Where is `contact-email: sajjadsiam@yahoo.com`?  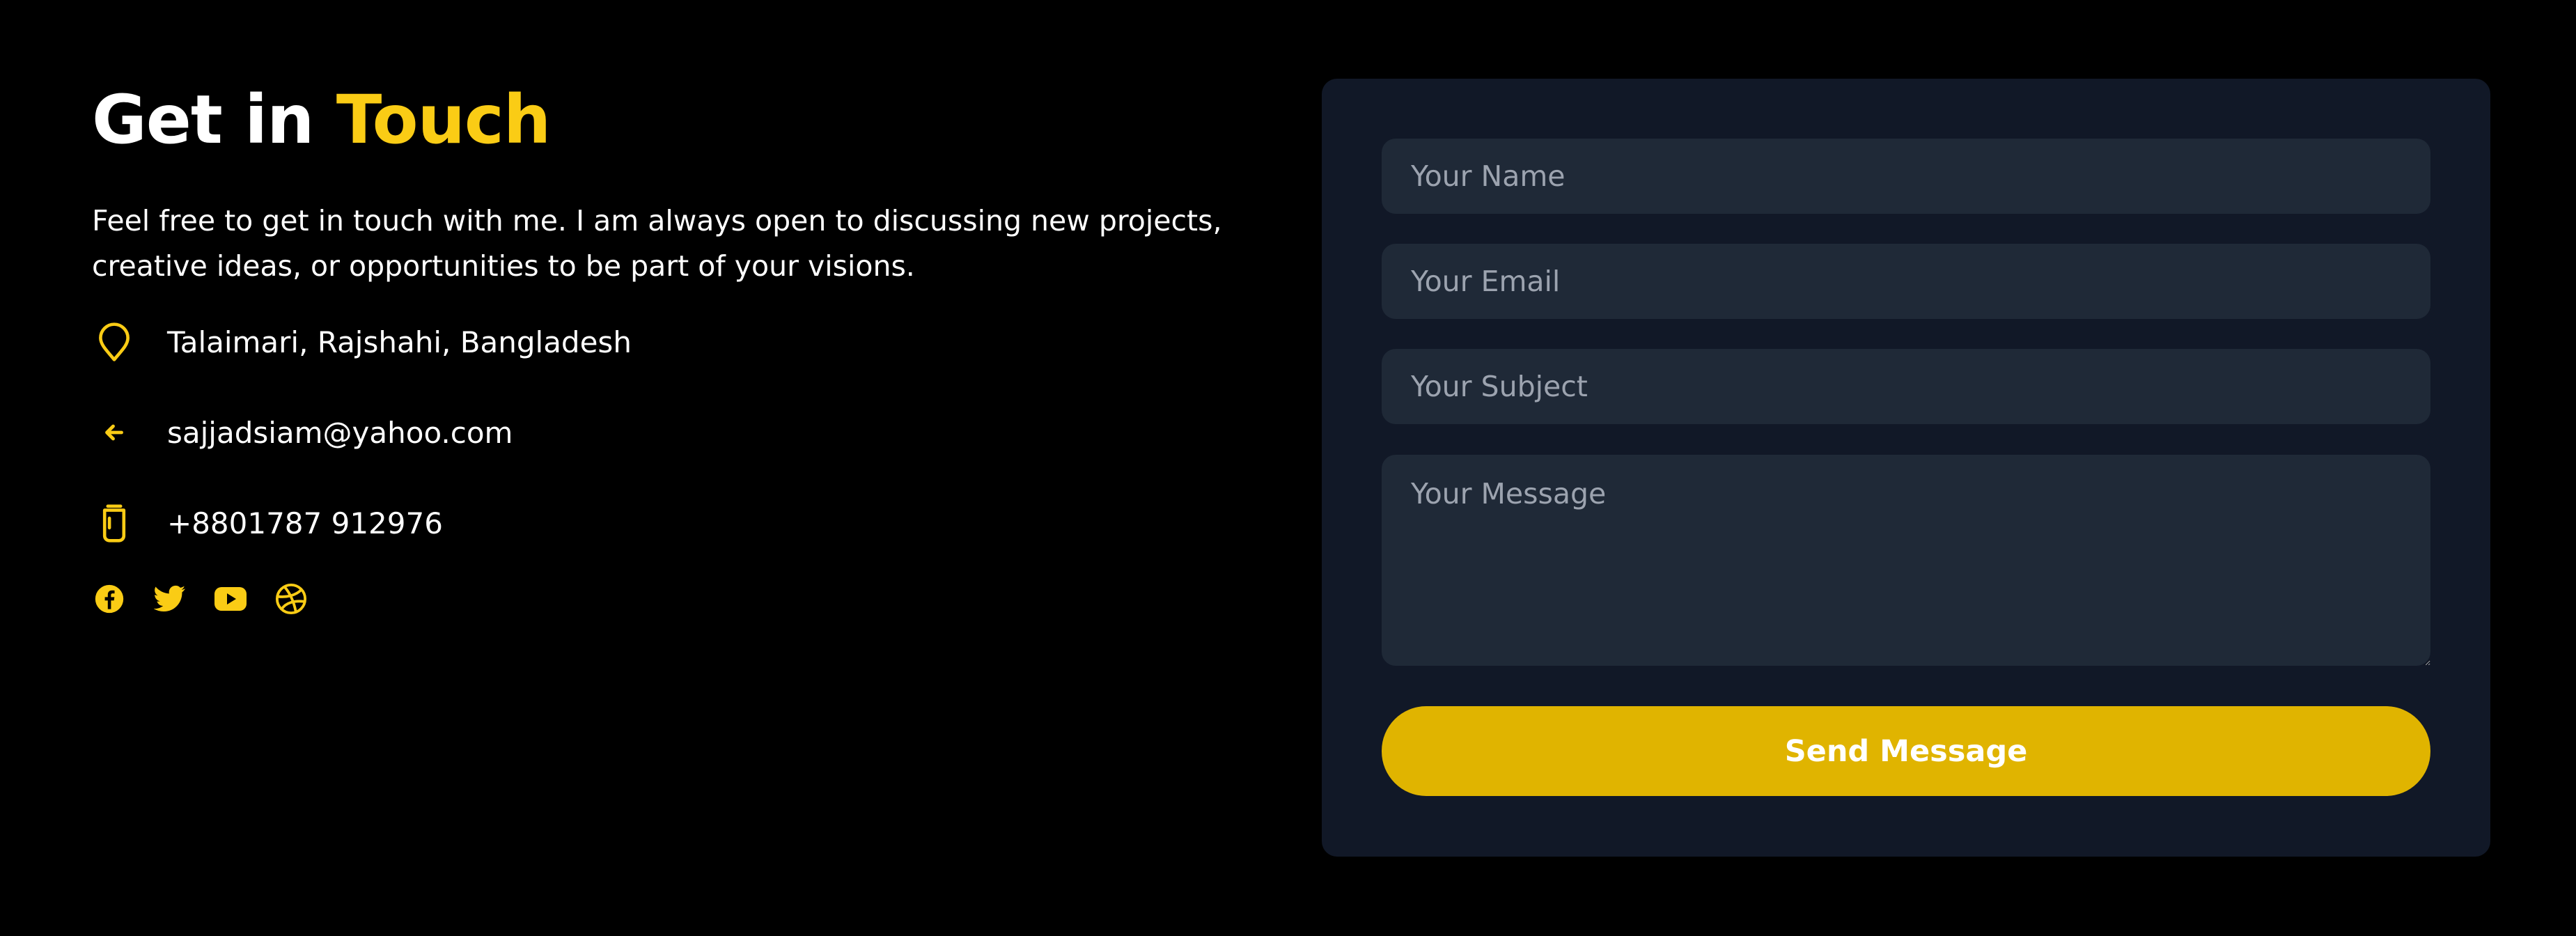 contact-email: sajjadsiam@yahoo.com is located at coordinates (684, 432).